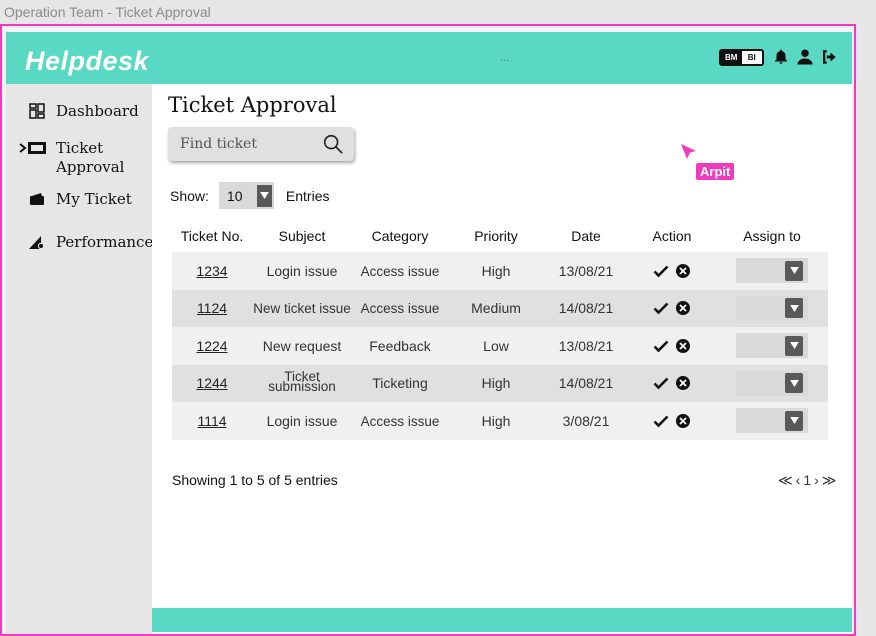 This screenshot has width=876, height=636. I want to click on sidebar-item-dashboard: Dashboard, so click(79, 111).